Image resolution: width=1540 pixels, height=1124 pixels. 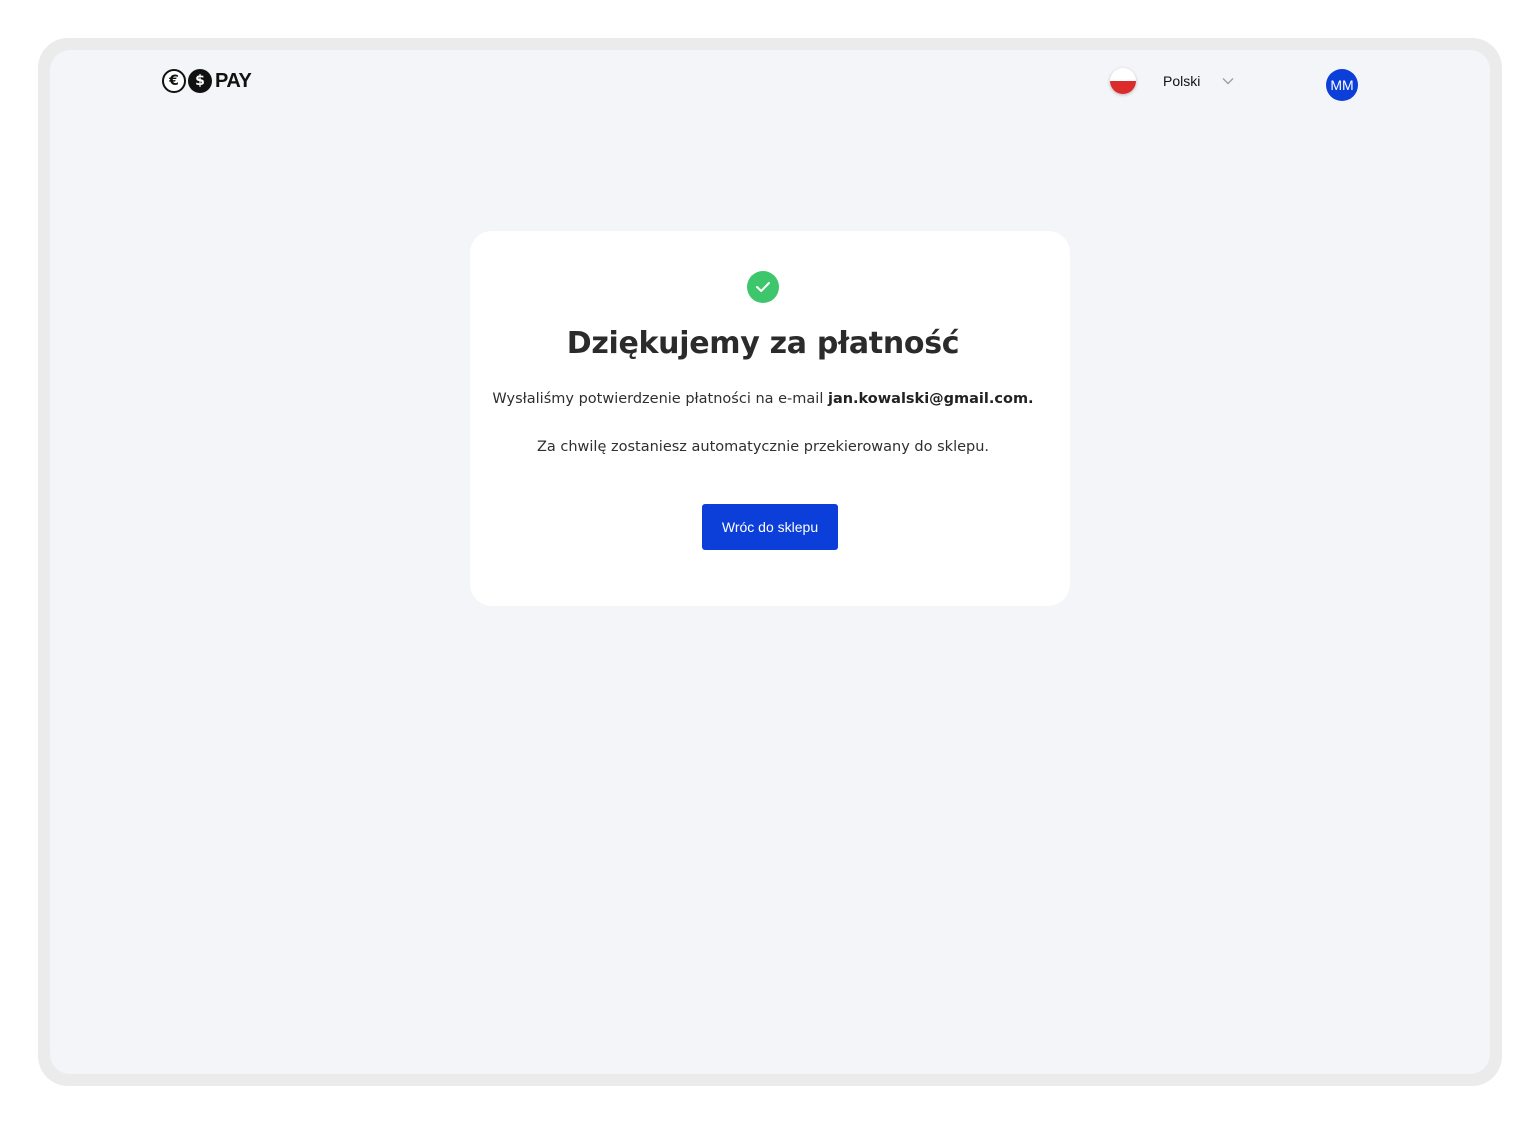 I want to click on page-title: Dziękujemy za płatność, so click(x=763, y=343).